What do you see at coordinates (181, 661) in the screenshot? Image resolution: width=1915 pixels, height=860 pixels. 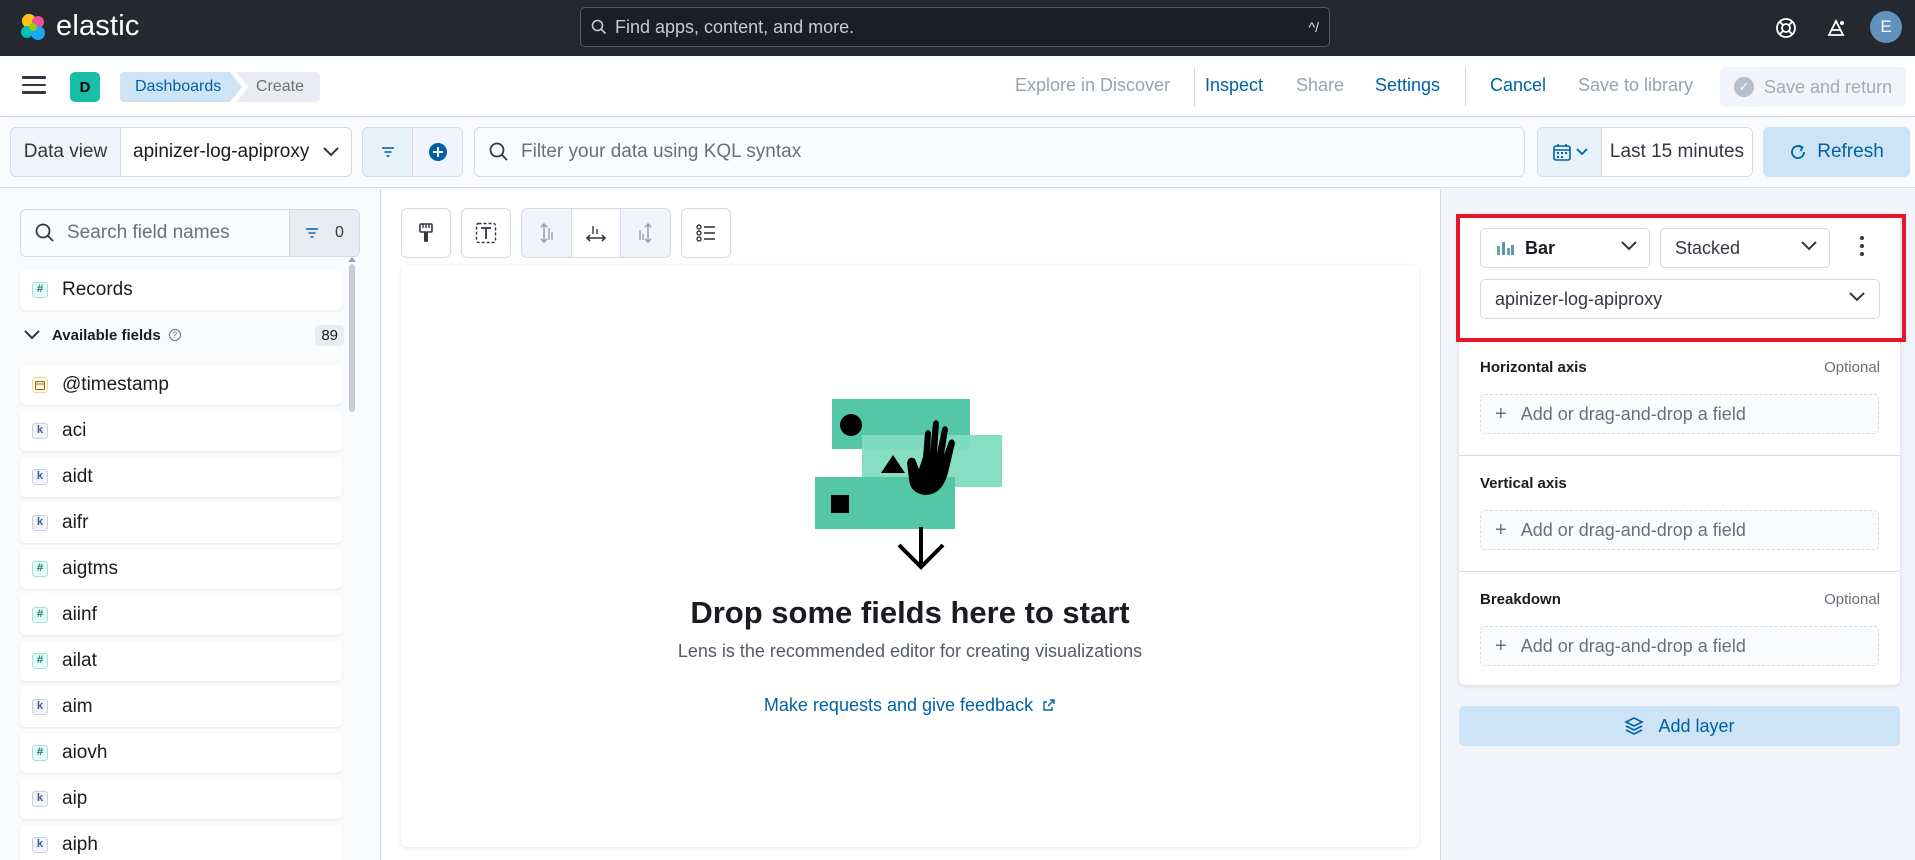 I see `field-item: # ailat` at bounding box center [181, 661].